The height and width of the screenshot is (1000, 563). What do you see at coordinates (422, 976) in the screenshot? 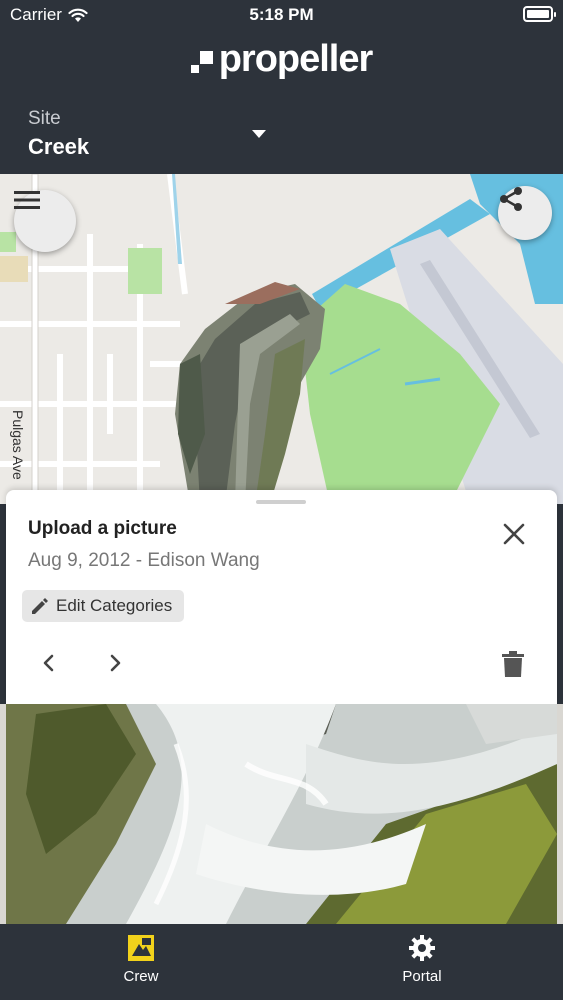
I see `tab-portal-label: Portal` at bounding box center [422, 976].